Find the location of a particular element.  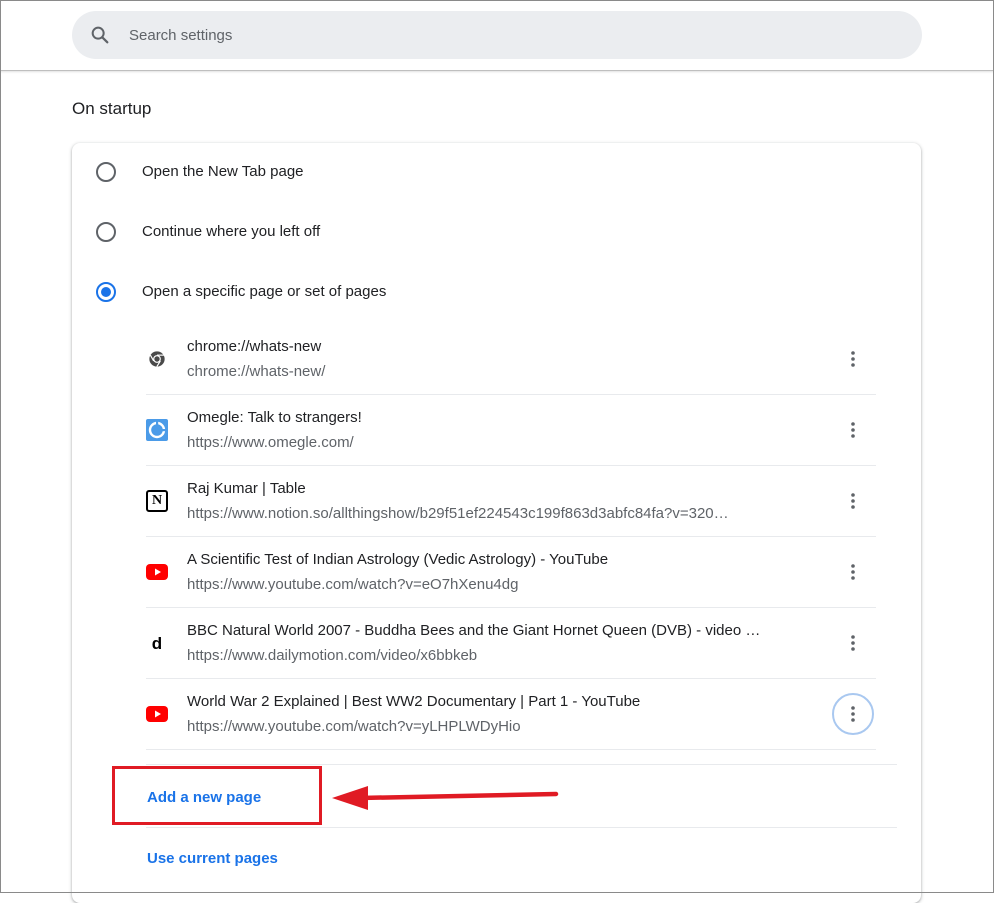

search-input is located at coordinates (509, 35).